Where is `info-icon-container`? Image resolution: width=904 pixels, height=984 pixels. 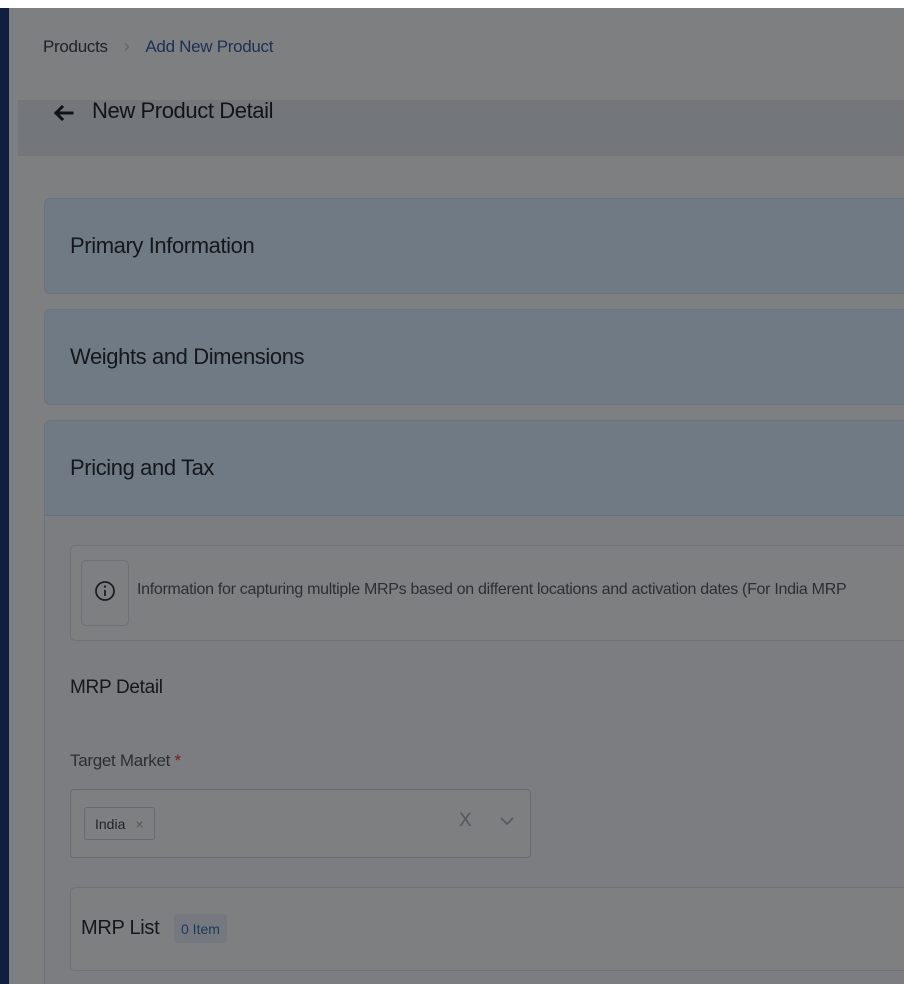 info-icon-container is located at coordinates (105, 593).